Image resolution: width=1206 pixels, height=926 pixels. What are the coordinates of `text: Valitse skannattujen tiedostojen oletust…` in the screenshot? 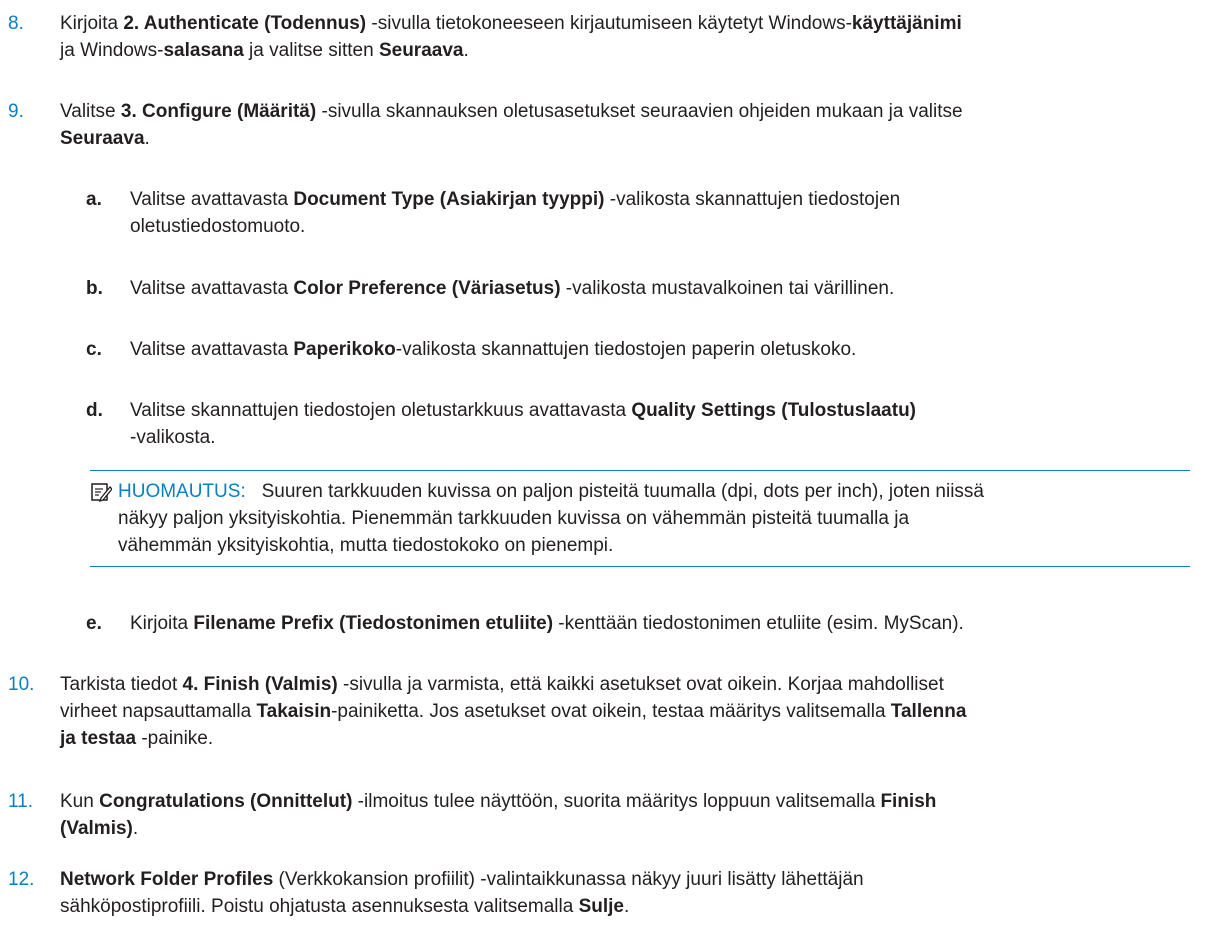 It's located at (381, 410).